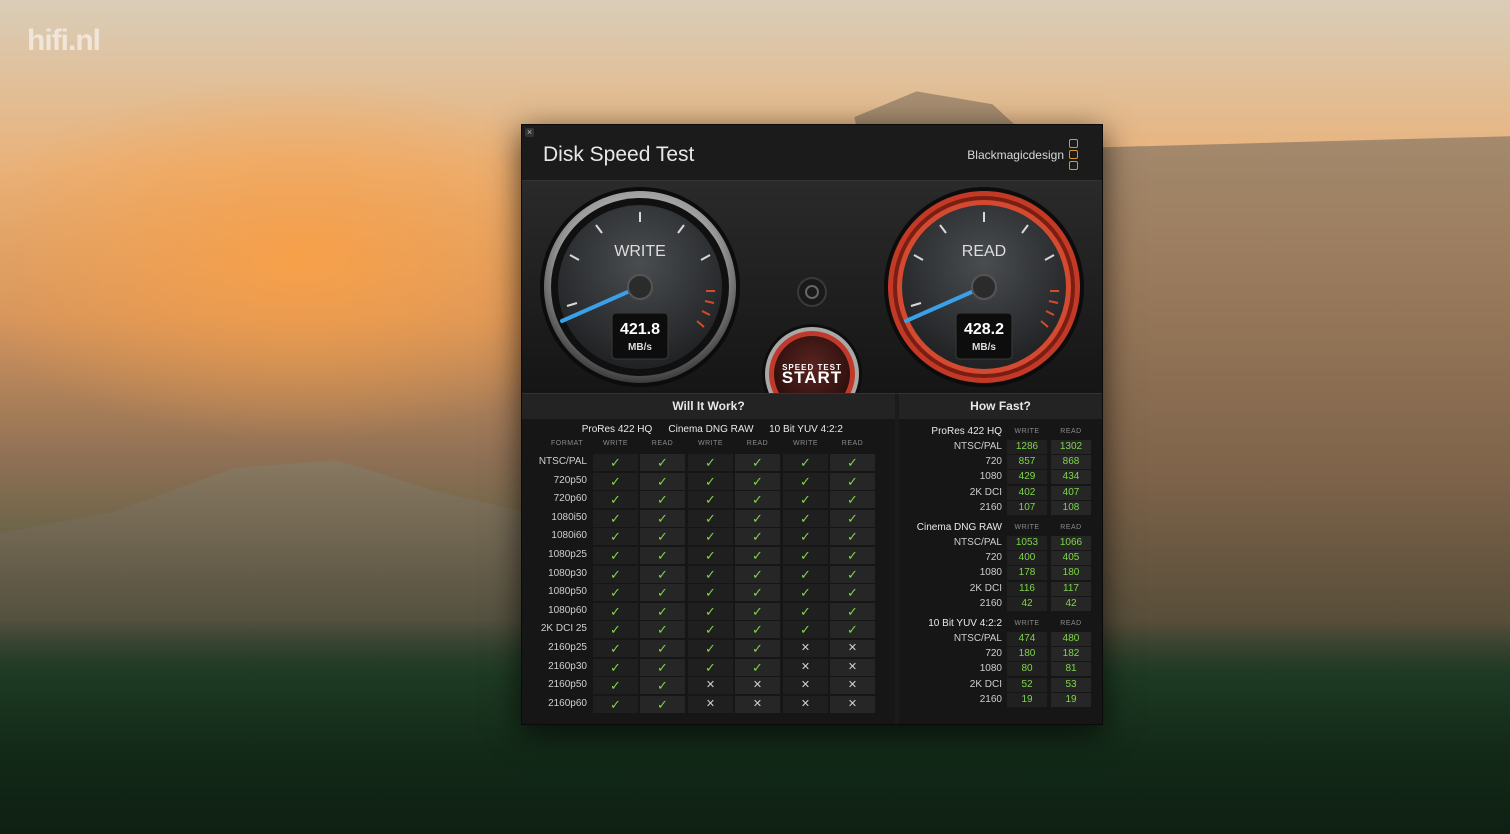 The height and width of the screenshot is (834, 1510). Describe the element at coordinates (1027, 699) in the screenshot. I see `how-fast-write-value: 19` at that location.